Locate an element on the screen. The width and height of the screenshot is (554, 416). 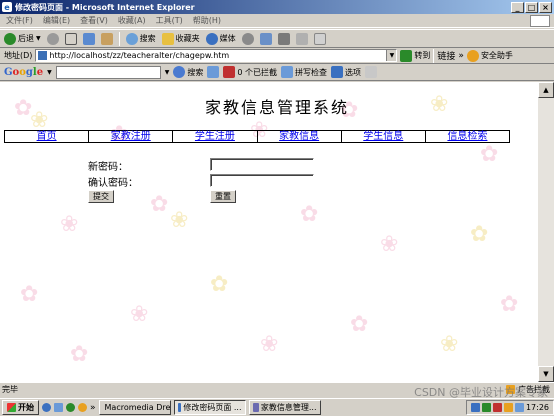
options-button: 选项 is located at coordinates (345, 72).